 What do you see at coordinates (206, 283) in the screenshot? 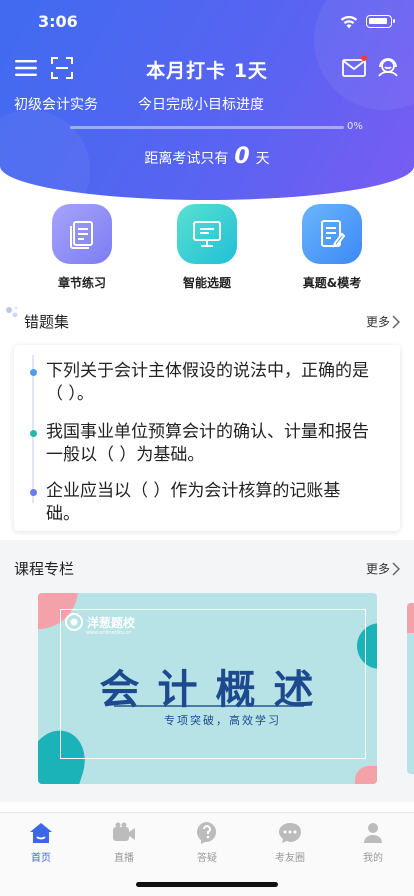
I see `feature-label: 智能选题` at bounding box center [206, 283].